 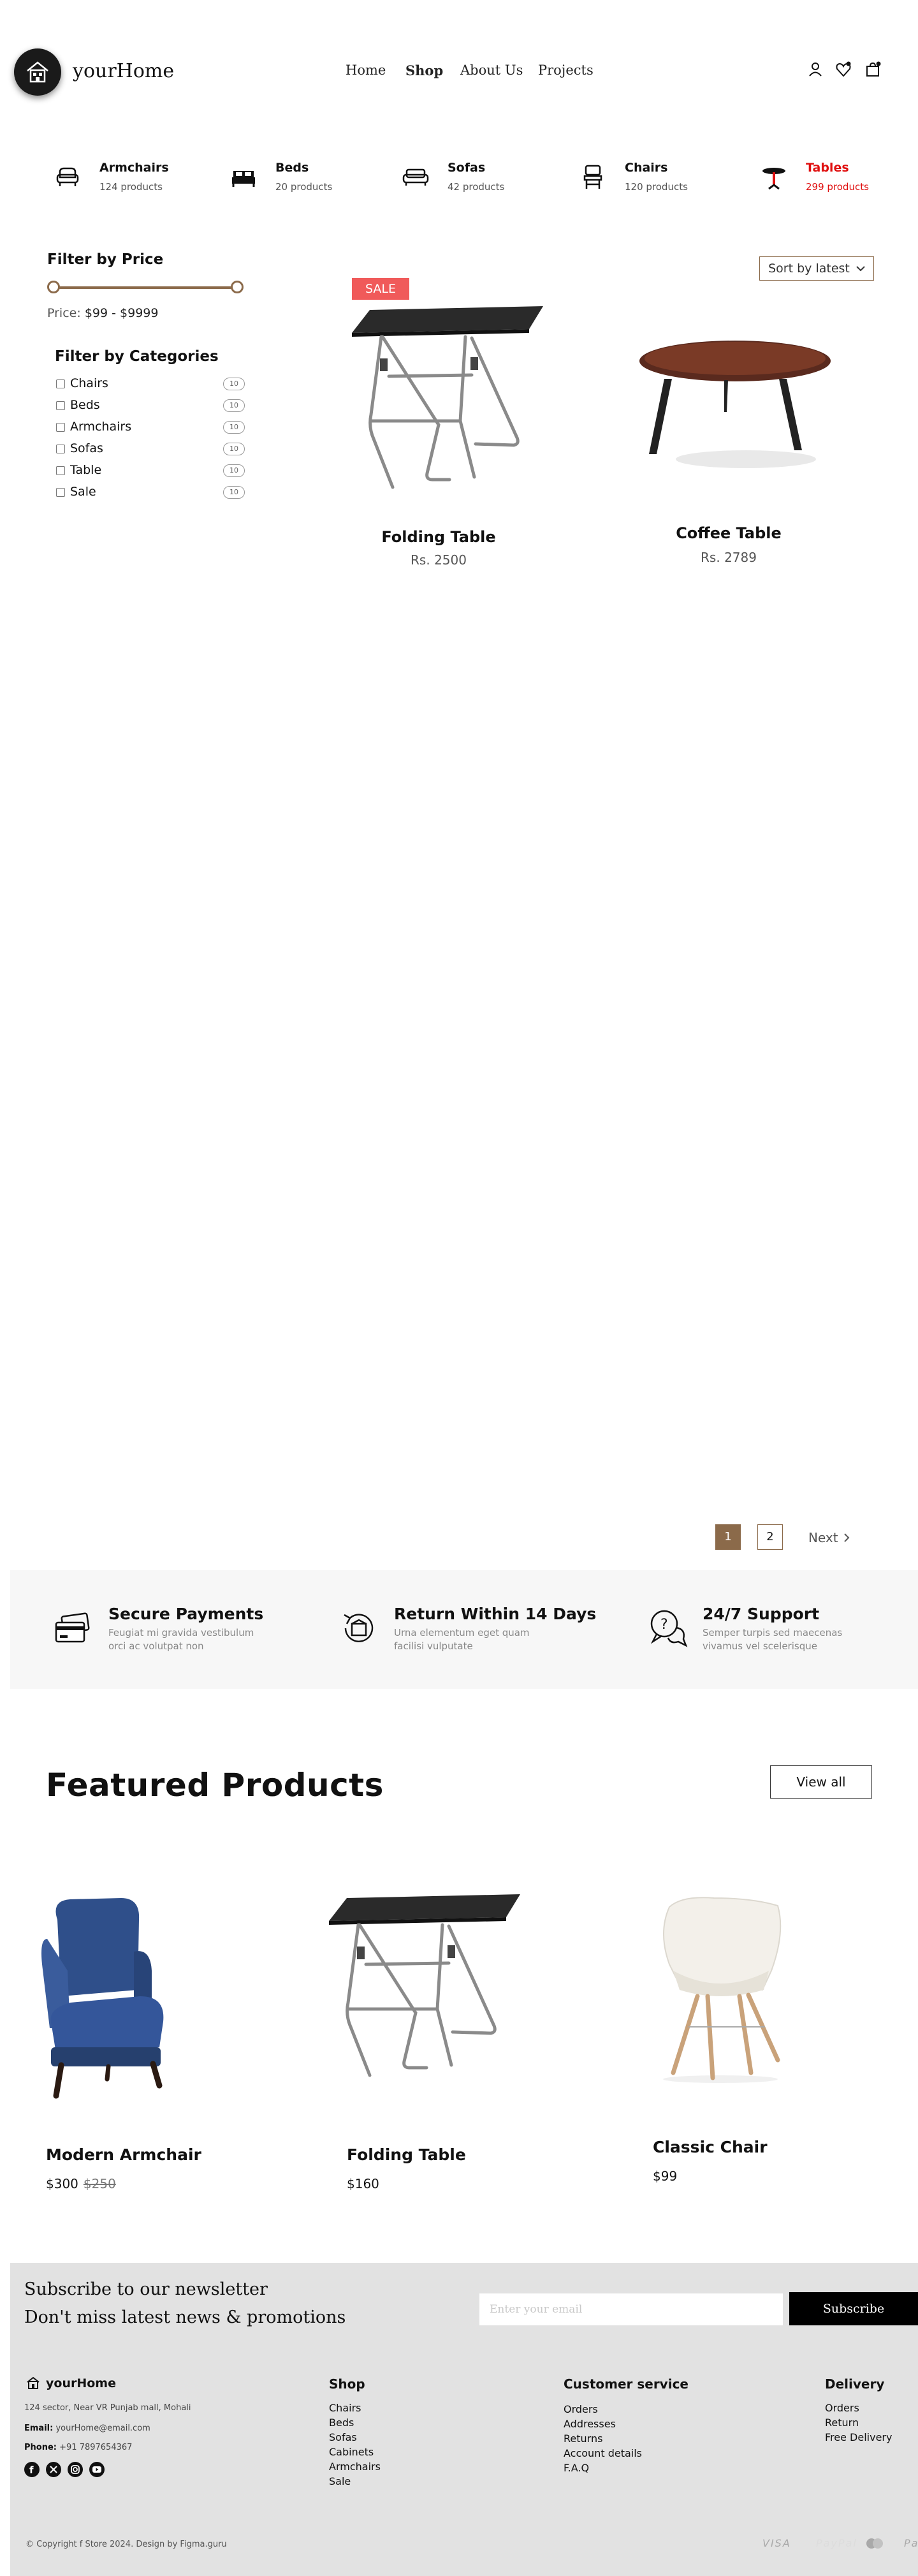 What do you see at coordinates (151, 471) in the screenshot?
I see `filter-category-table: Table 10` at bounding box center [151, 471].